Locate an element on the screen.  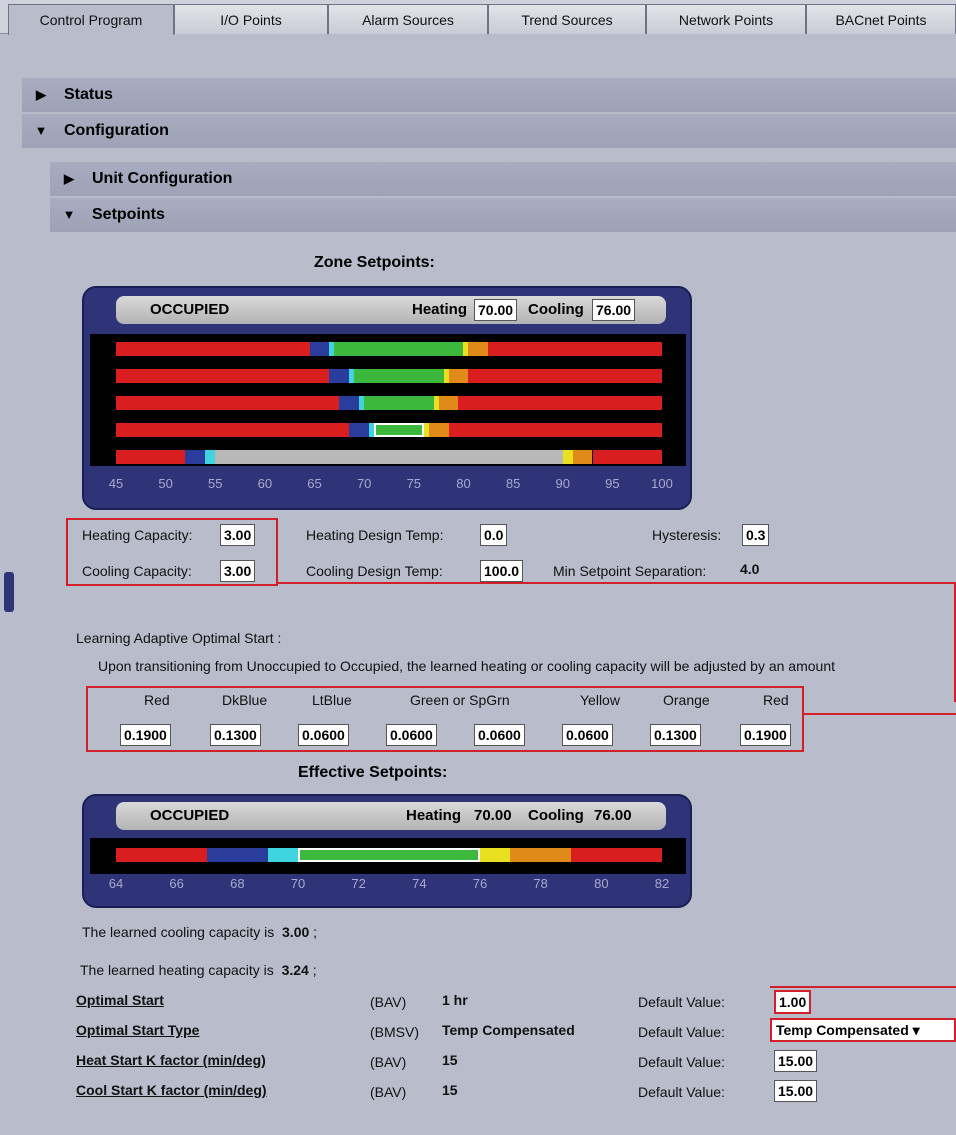
learned-heating-text: The learned heating capacity is 3.24 ; is located at coordinates (198, 970).